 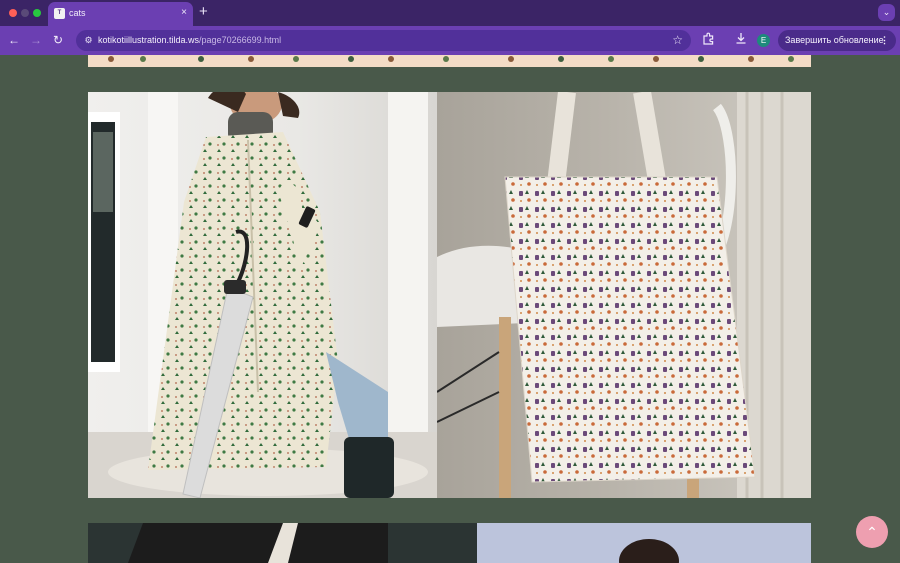 What do you see at coordinates (184, 13) in the screenshot?
I see `tab-close-icon: ×` at bounding box center [184, 13].